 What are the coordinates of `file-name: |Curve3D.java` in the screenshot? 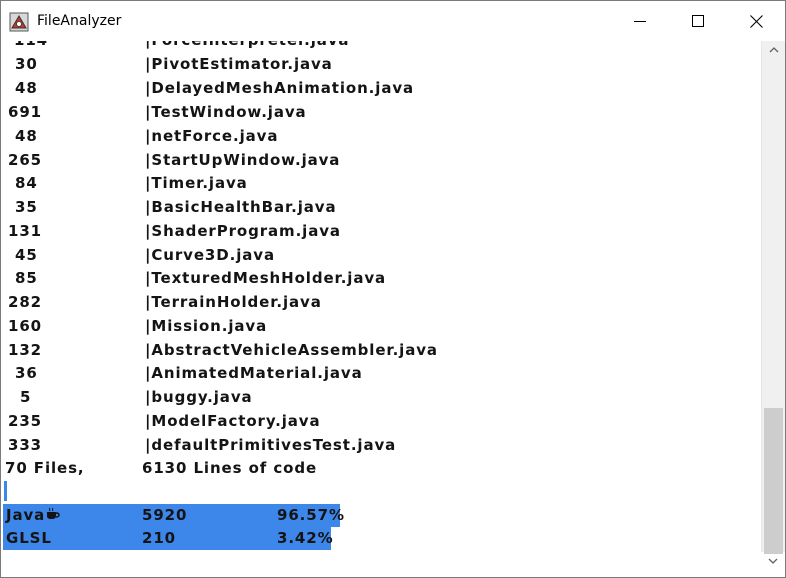 It's located at (210, 255).